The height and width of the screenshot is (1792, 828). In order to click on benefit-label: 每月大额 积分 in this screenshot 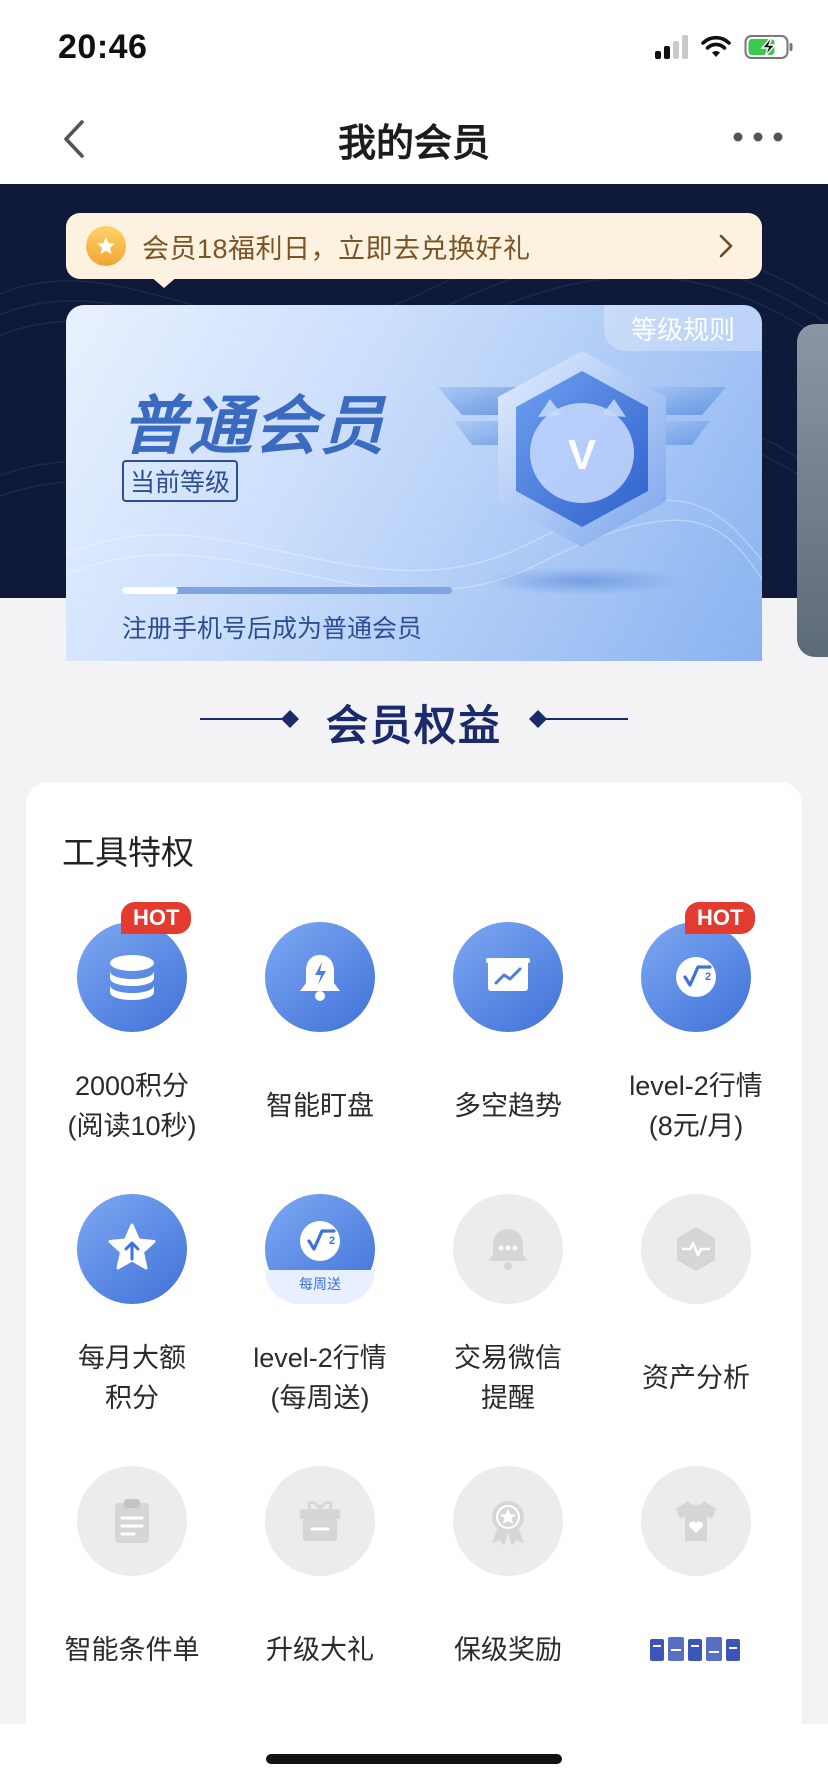, I will do `click(132, 1378)`.